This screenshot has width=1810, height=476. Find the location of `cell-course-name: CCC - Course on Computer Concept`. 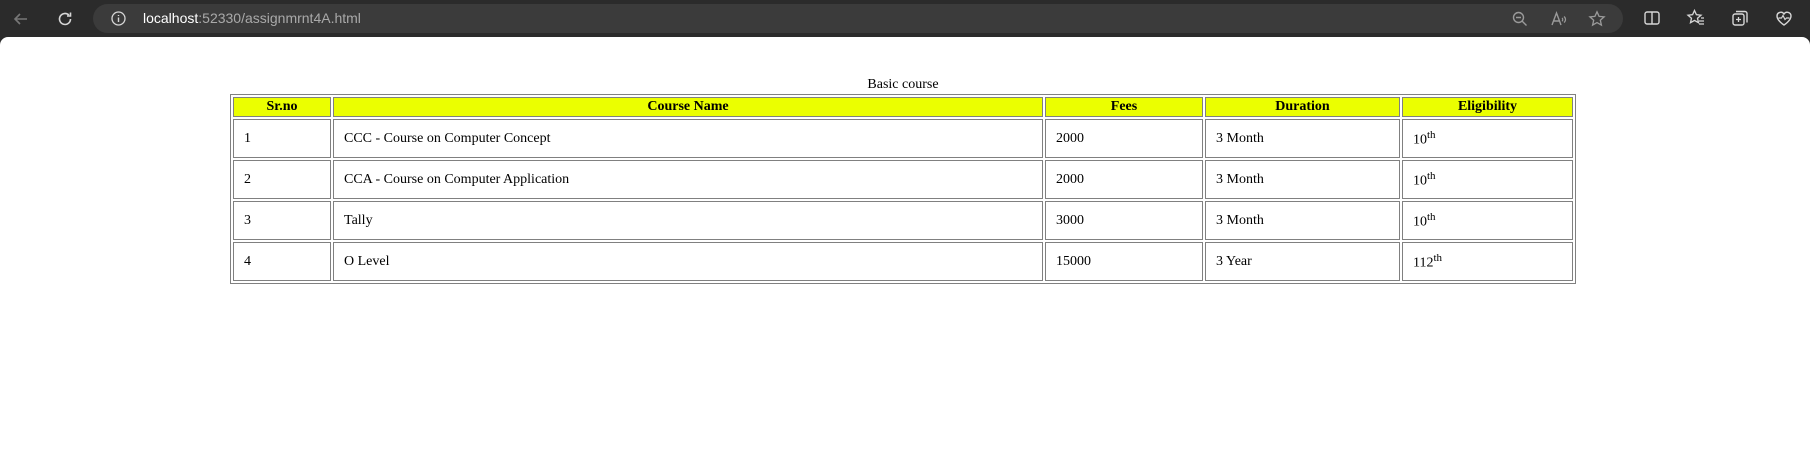

cell-course-name: CCC - Course on Computer Concept is located at coordinates (688, 138).